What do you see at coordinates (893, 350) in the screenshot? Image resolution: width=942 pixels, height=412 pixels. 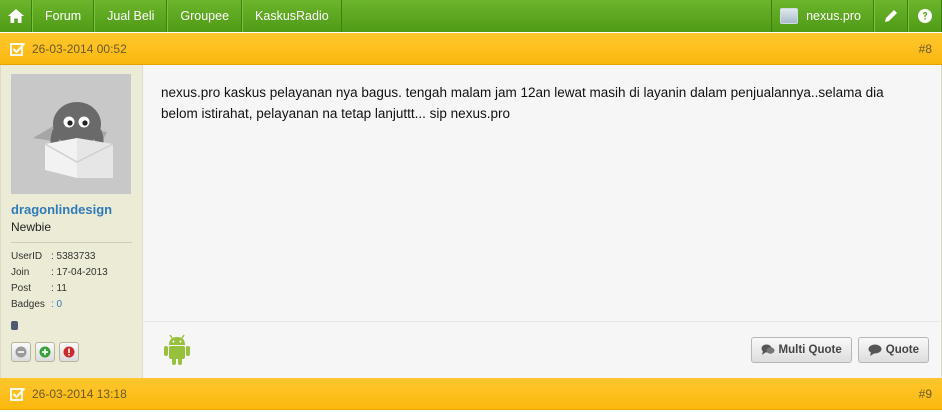 I see `quote-button: Quote` at bounding box center [893, 350].